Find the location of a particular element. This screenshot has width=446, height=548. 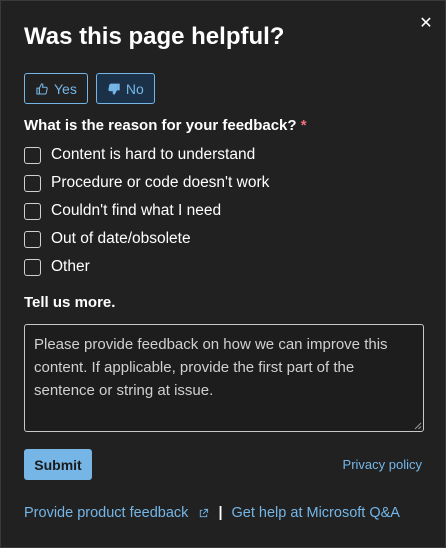

dialog-title: Was this page helpful? is located at coordinates (154, 36).